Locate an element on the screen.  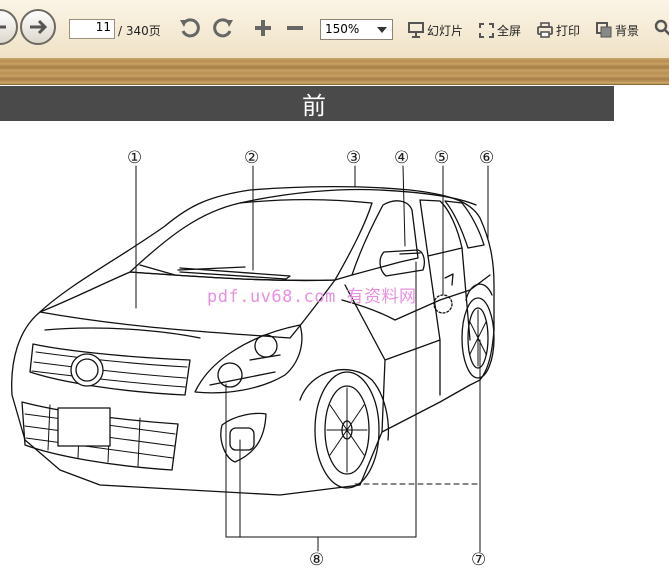
page-total-label: / 340页 is located at coordinates (139, 31).